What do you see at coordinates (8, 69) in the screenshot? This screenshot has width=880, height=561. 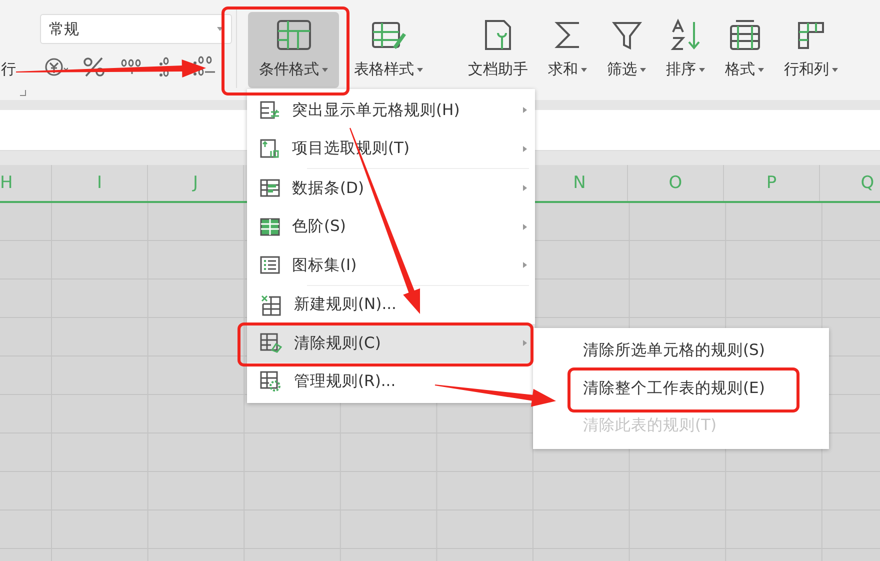 I see `ribbon-label: 行` at bounding box center [8, 69].